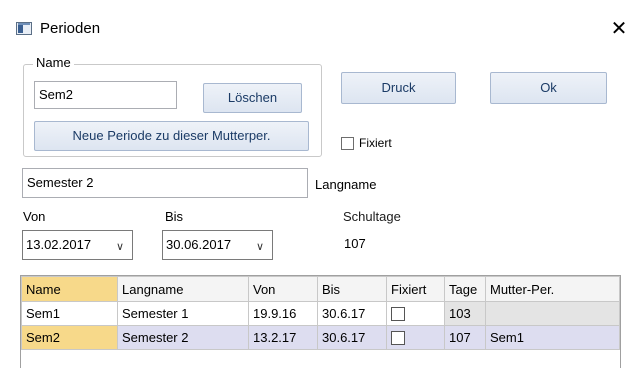 Image resolution: width=632 pixels, height=368 pixels. Describe the element at coordinates (548, 88) in the screenshot. I see `ok-button: Ok` at that location.